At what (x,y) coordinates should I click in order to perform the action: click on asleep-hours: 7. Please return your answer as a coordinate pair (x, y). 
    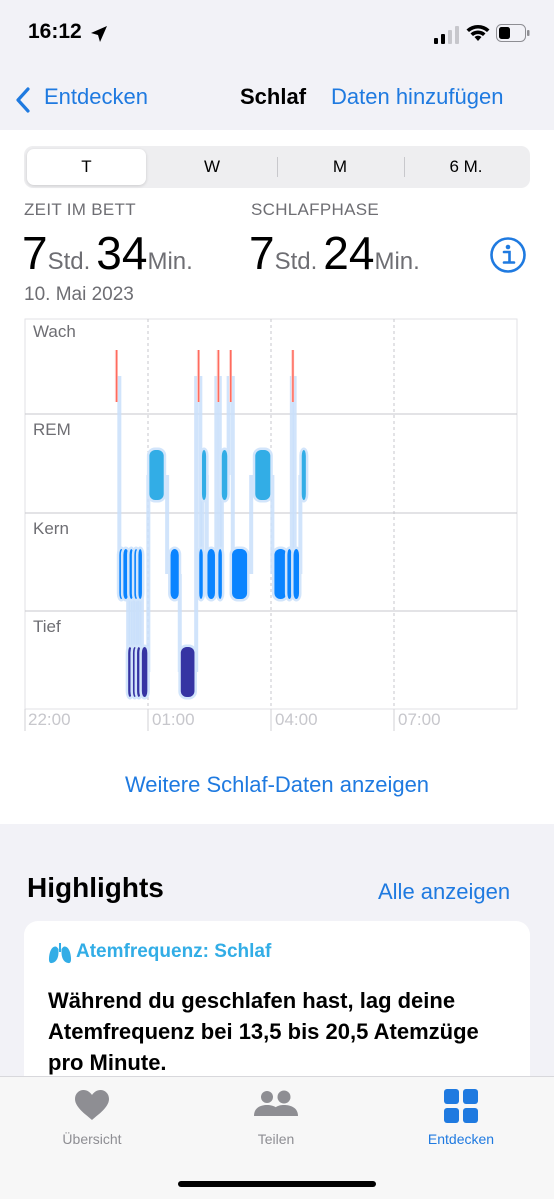
    Looking at the image, I should click on (262, 253).